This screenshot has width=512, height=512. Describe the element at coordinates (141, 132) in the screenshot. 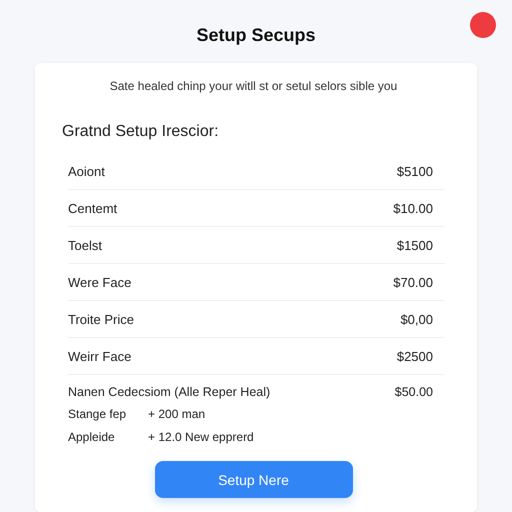

I see `section-heading: Gratnd Setup Irescior:` at that location.